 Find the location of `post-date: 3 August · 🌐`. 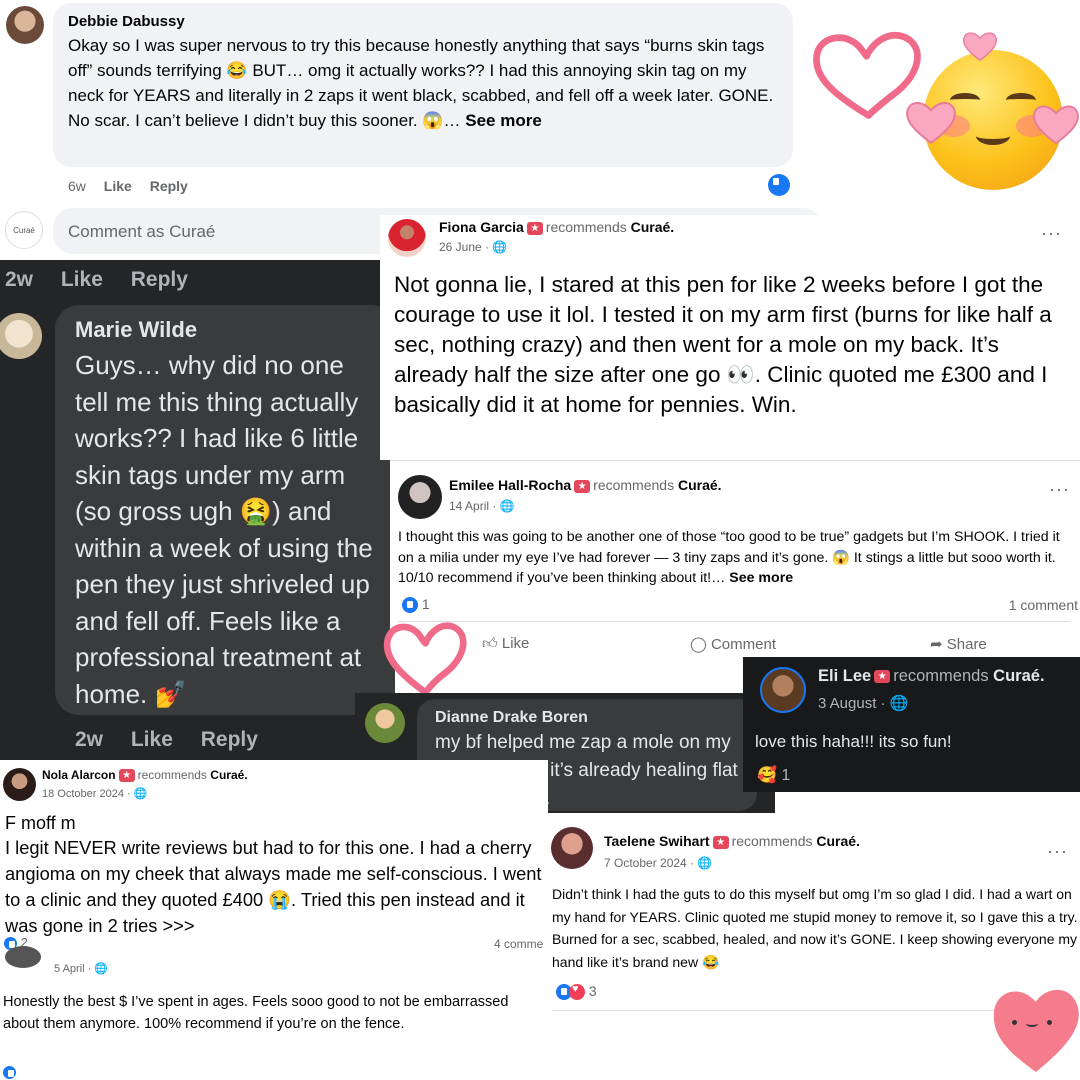

post-date: 3 August · 🌐 is located at coordinates (863, 703).